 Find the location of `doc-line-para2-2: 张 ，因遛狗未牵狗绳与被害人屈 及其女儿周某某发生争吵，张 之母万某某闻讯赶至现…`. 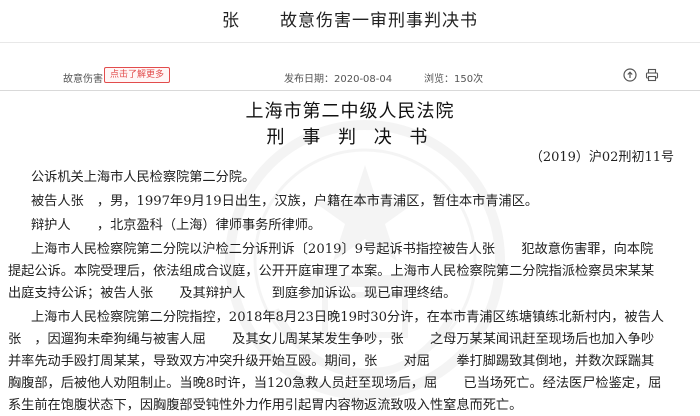

doc-line-para2-2: 张 ，因遛狗未牵狗绳与被害人屈 及其女儿周某某发生争吵，张 之母万某某闻讯赶至现… is located at coordinates (331, 339).